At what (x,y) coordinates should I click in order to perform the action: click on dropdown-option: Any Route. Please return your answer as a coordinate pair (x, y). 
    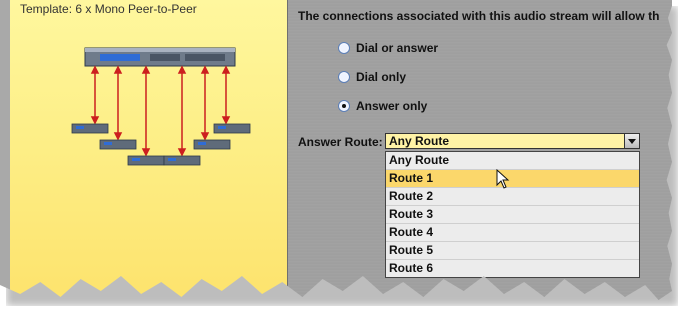
    Looking at the image, I should click on (512, 161).